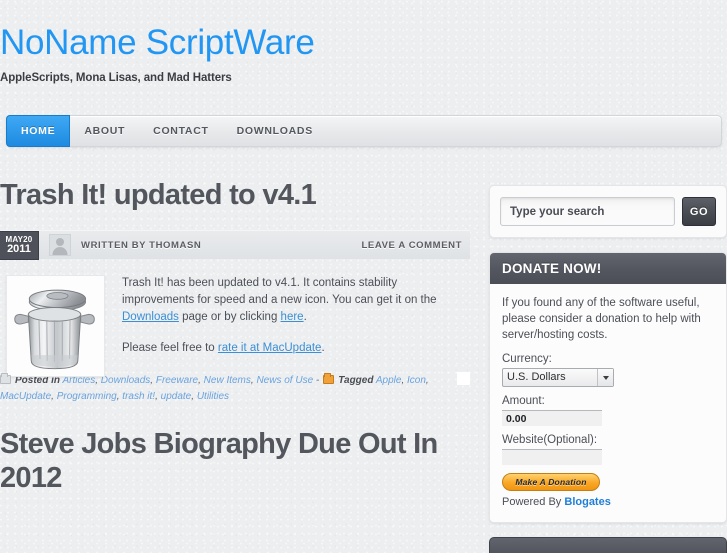  Describe the element at coordinates (533, 502) in the screenshot. I see `powered-by-prefix: Powered By` at that location.